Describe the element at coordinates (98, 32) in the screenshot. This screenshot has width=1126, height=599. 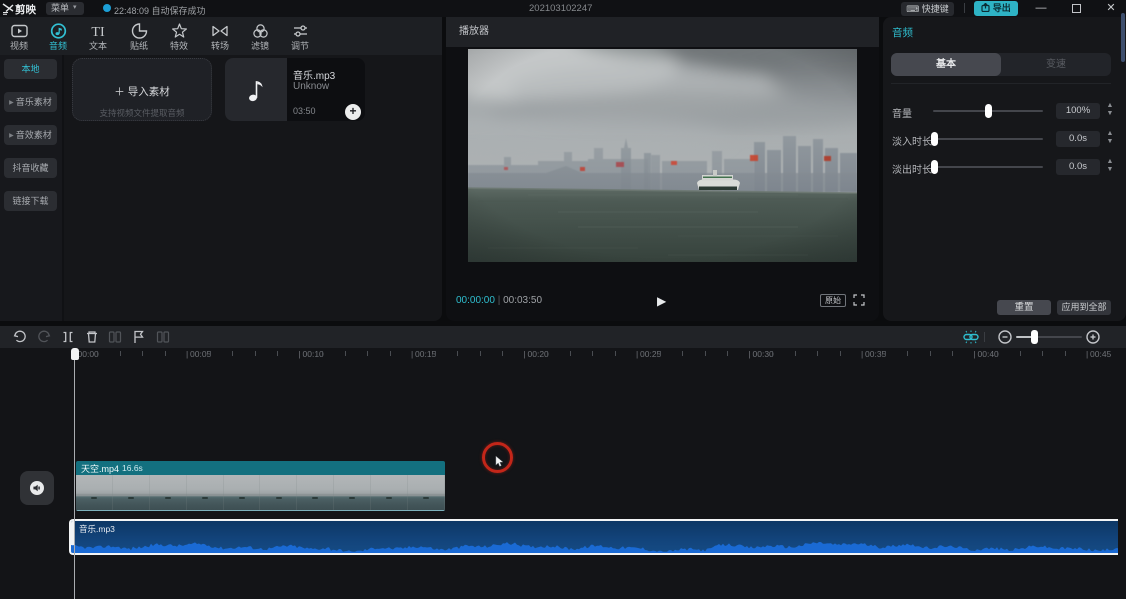
I see `svg-text: TI` at that location.